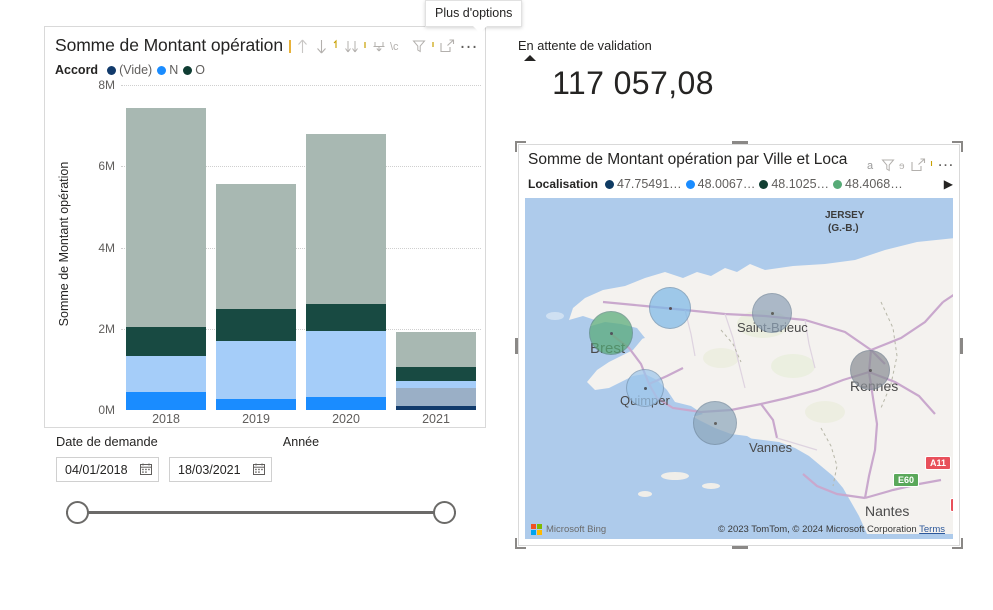 This screenshot has height=610, width=993. I want to click on legend-label: N, so click(174, 70).